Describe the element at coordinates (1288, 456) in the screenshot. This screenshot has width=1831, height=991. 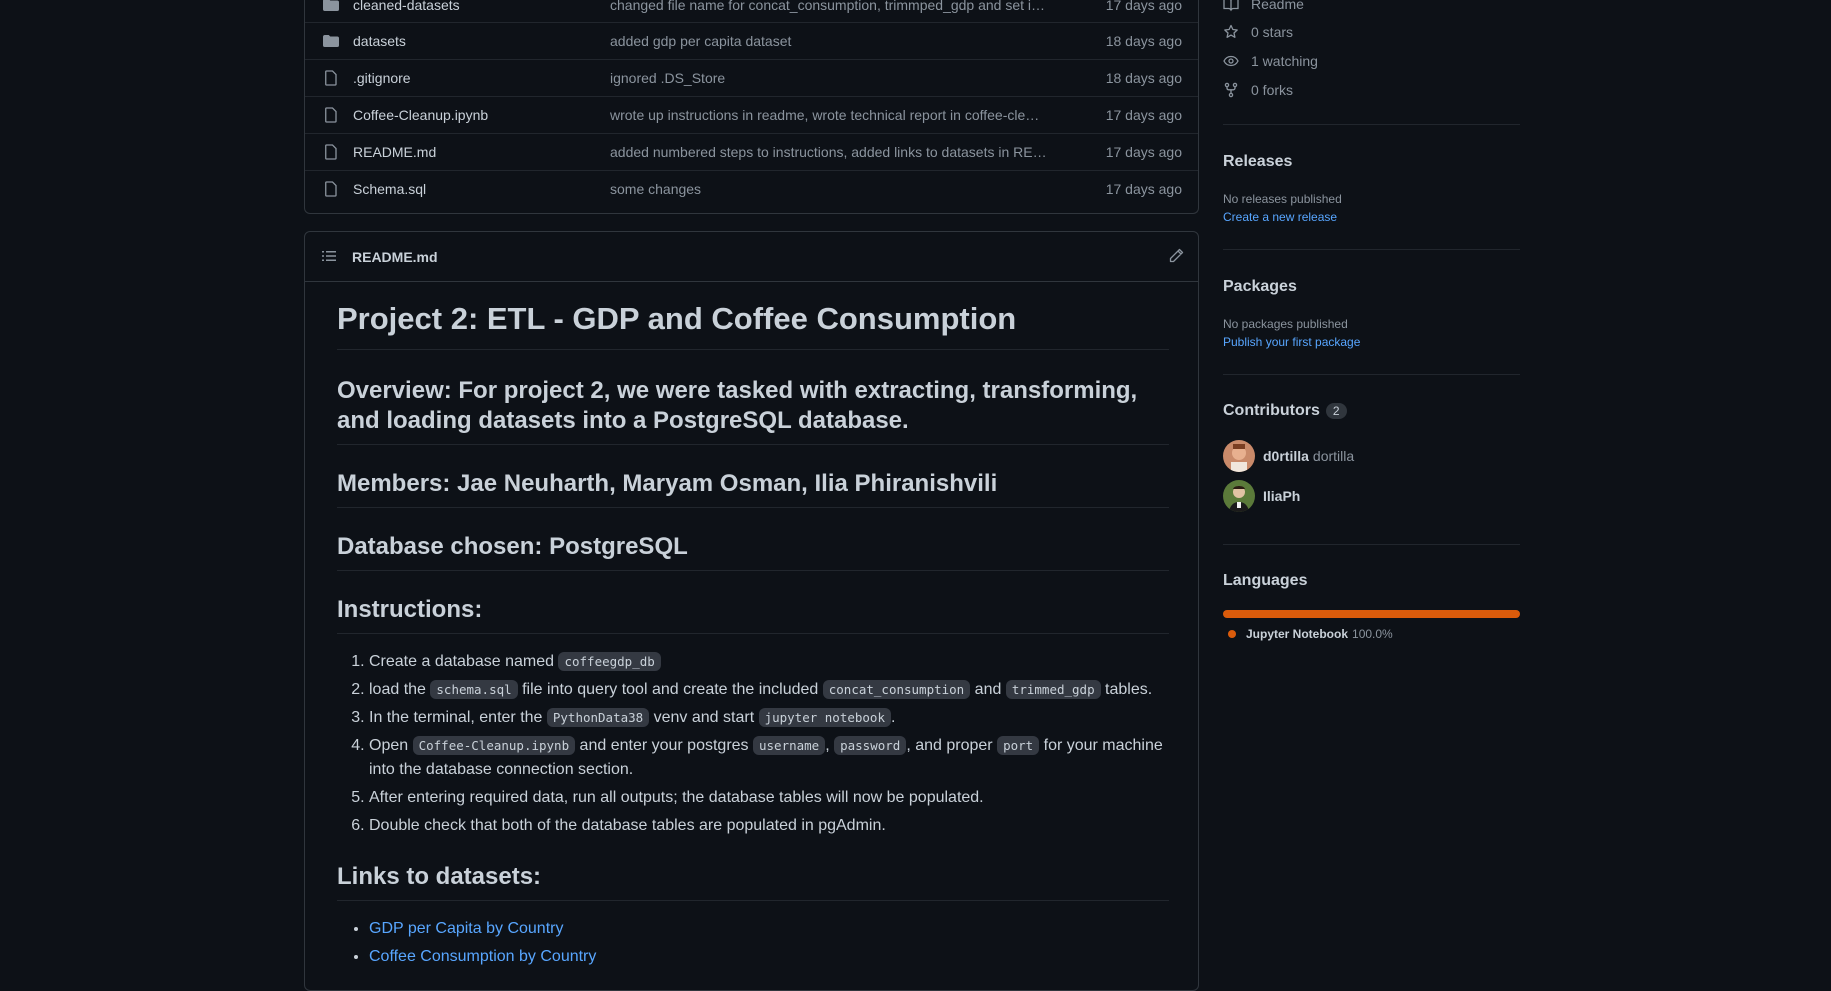
I see `contributor: d0rtilla dortilla` at that location.